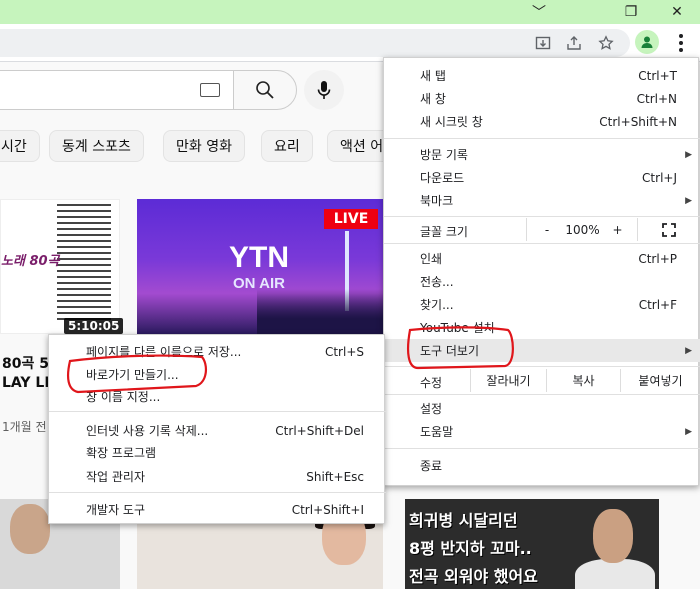 The width and height of the screenshot is (700, 589). What do you see at coordinates (631, 12) in the screenshot?
I see `restore-icon: ❐` at bounding box center [631, 12].